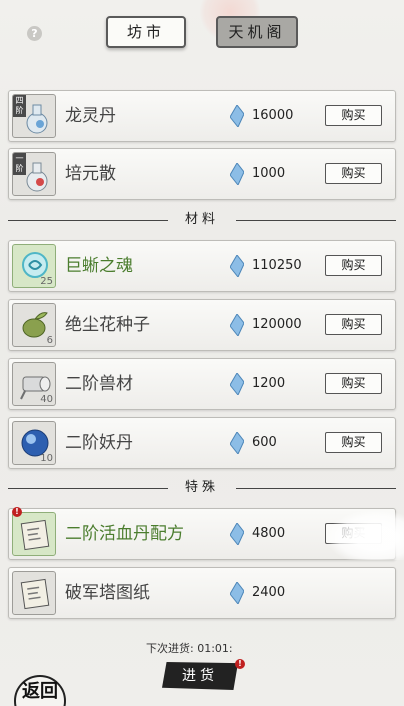  I want to click on item-price: 16000, so click(273, 115).